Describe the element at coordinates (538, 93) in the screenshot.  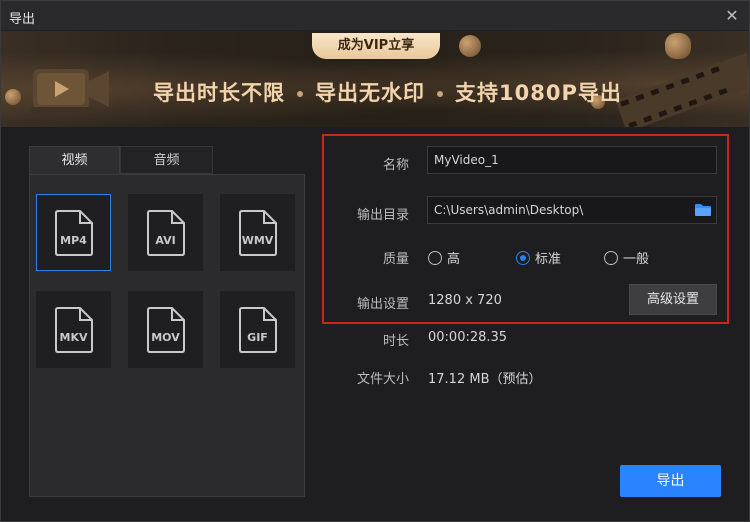
I see `feature-1080p: 支持1080P导出` at that location.